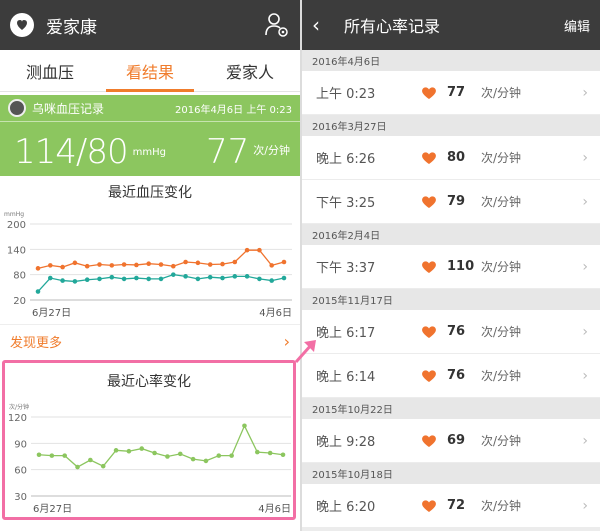 The image size is (600, 531). What do you see at coordinates (323, 25) in the screenshot?
I see `back-icon: ‹` at bounding box center [323, 25].